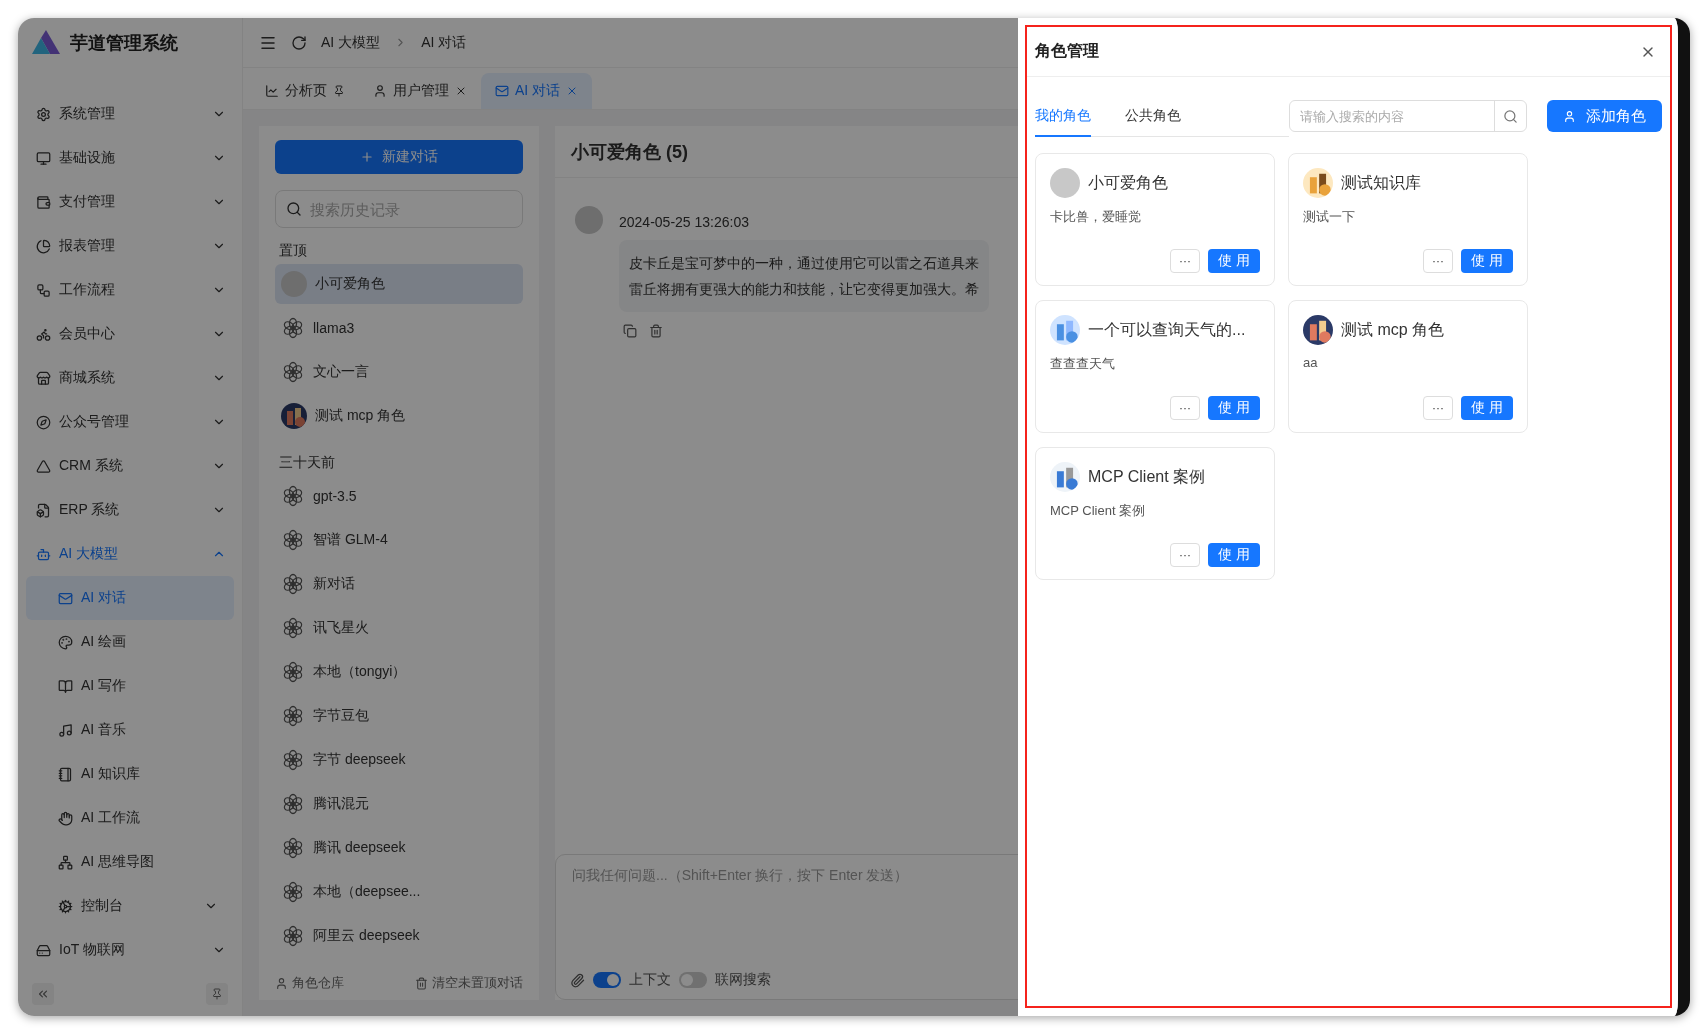 This screenshot has height=1032, width=1706. Describe the element at coordinates (399, 936) in the screenshot. I see `chat-item: 阿里云 deepseek` at that location.